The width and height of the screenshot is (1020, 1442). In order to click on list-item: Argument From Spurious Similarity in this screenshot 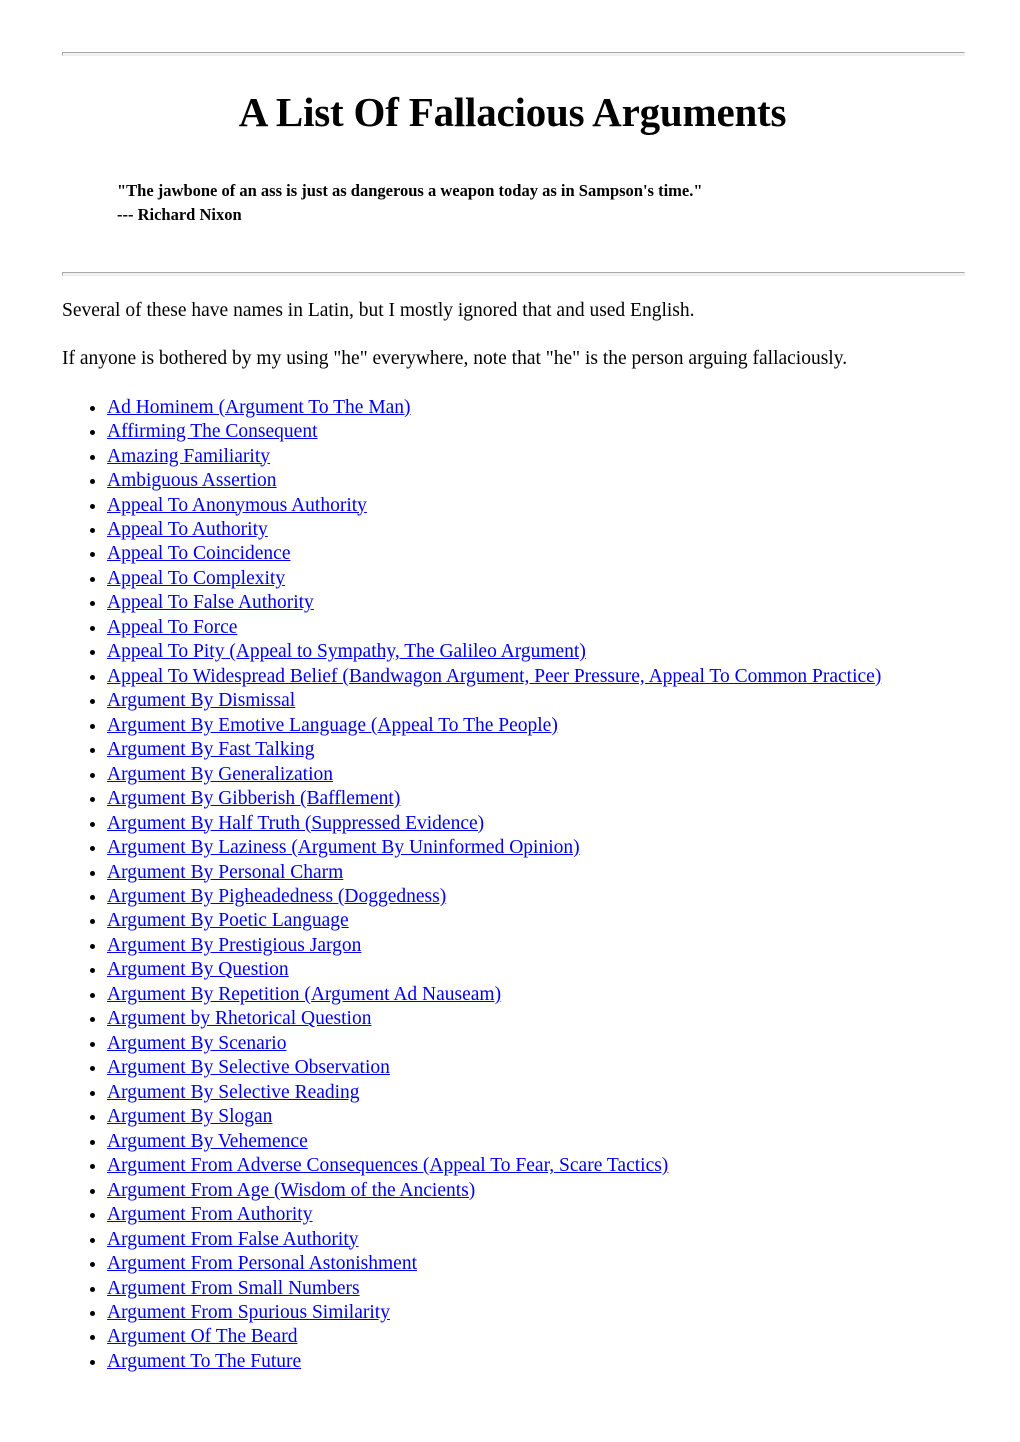, I will do `click(535, 1313)`.